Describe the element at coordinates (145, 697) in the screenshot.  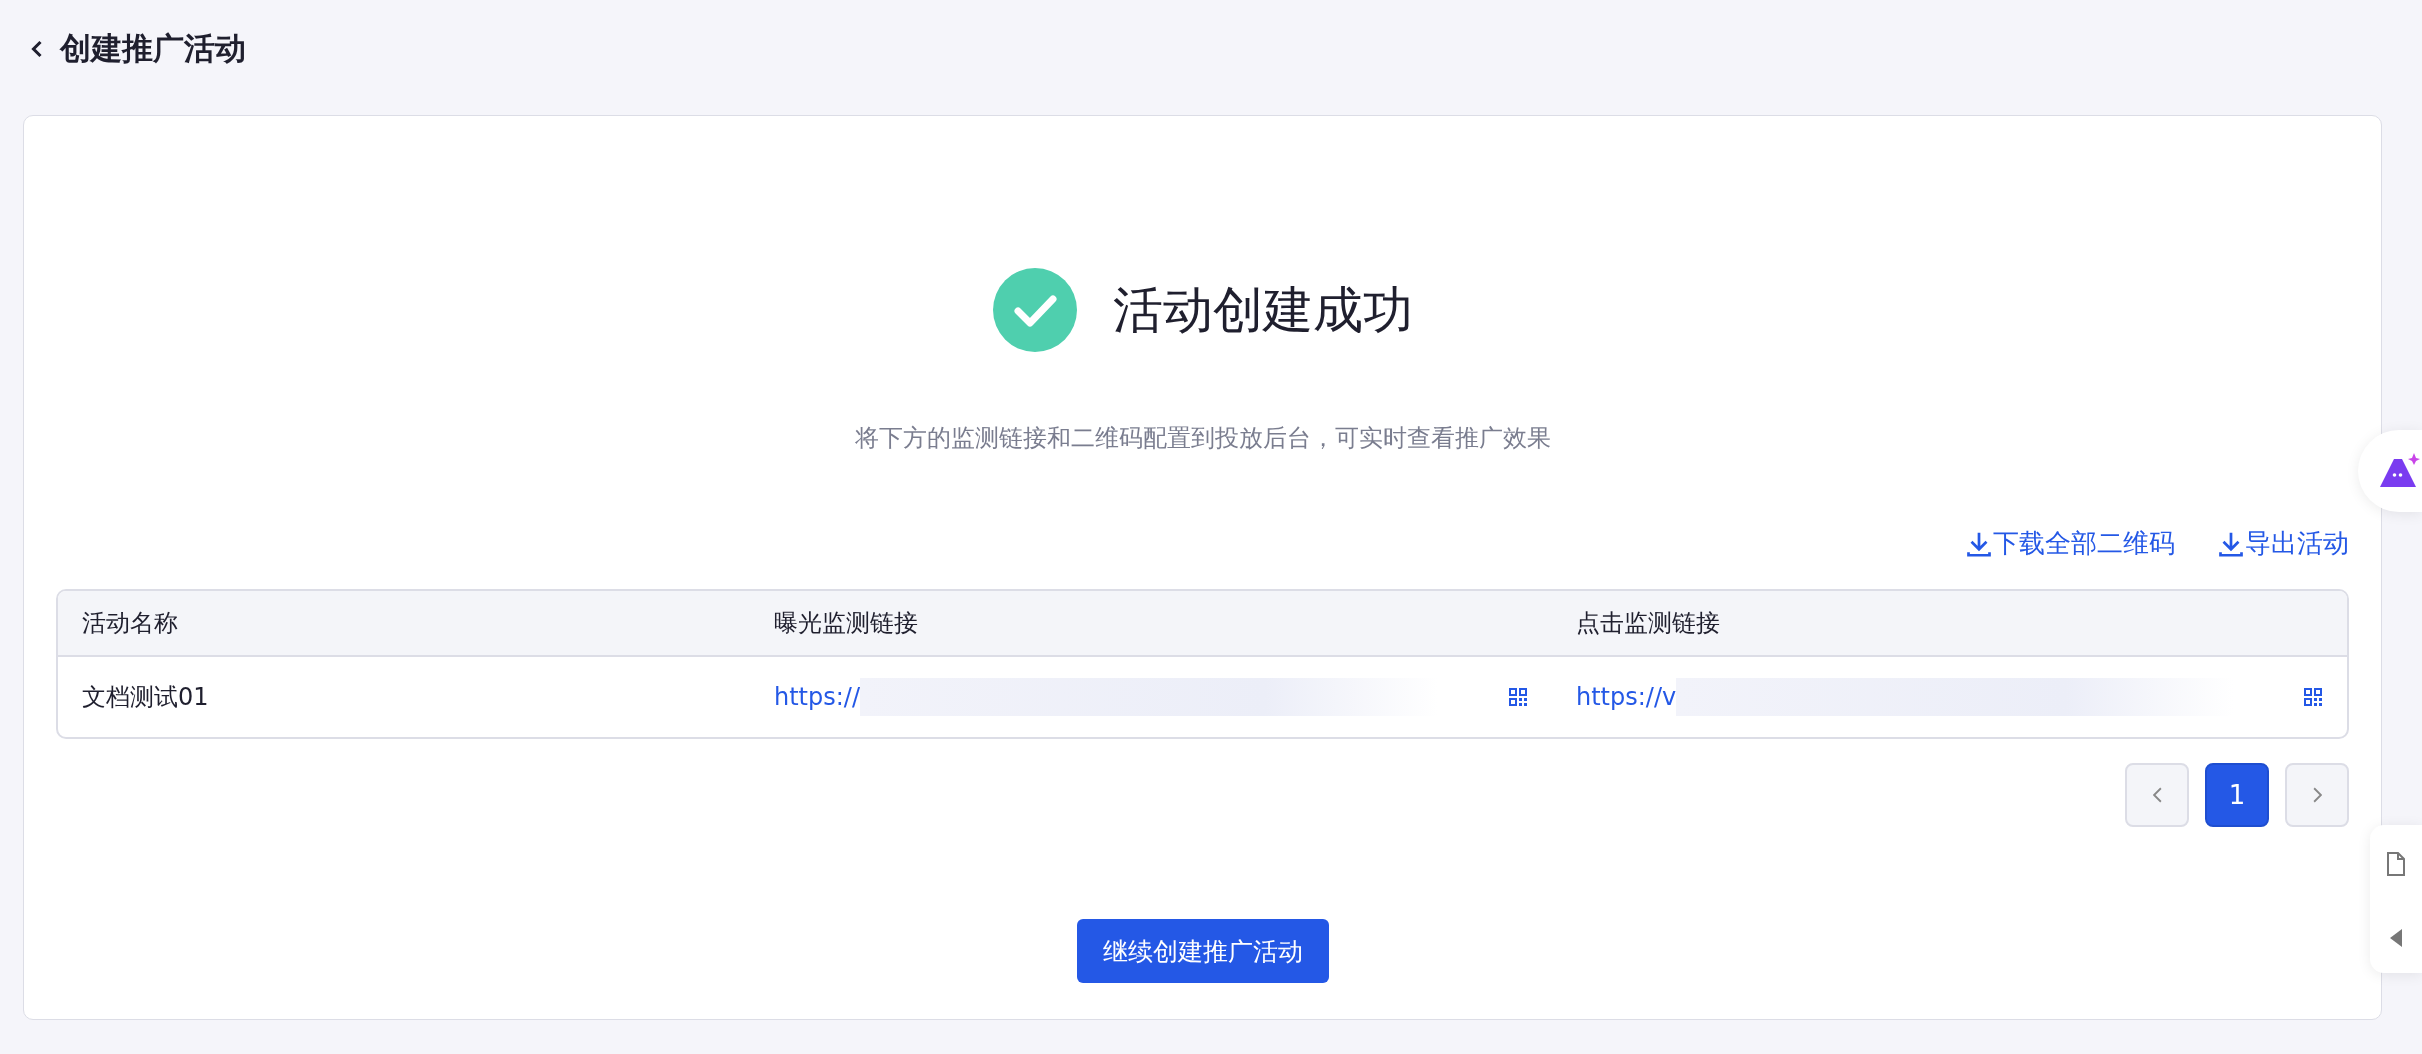
I see `table-cell-text: 文档测试01` at that location.